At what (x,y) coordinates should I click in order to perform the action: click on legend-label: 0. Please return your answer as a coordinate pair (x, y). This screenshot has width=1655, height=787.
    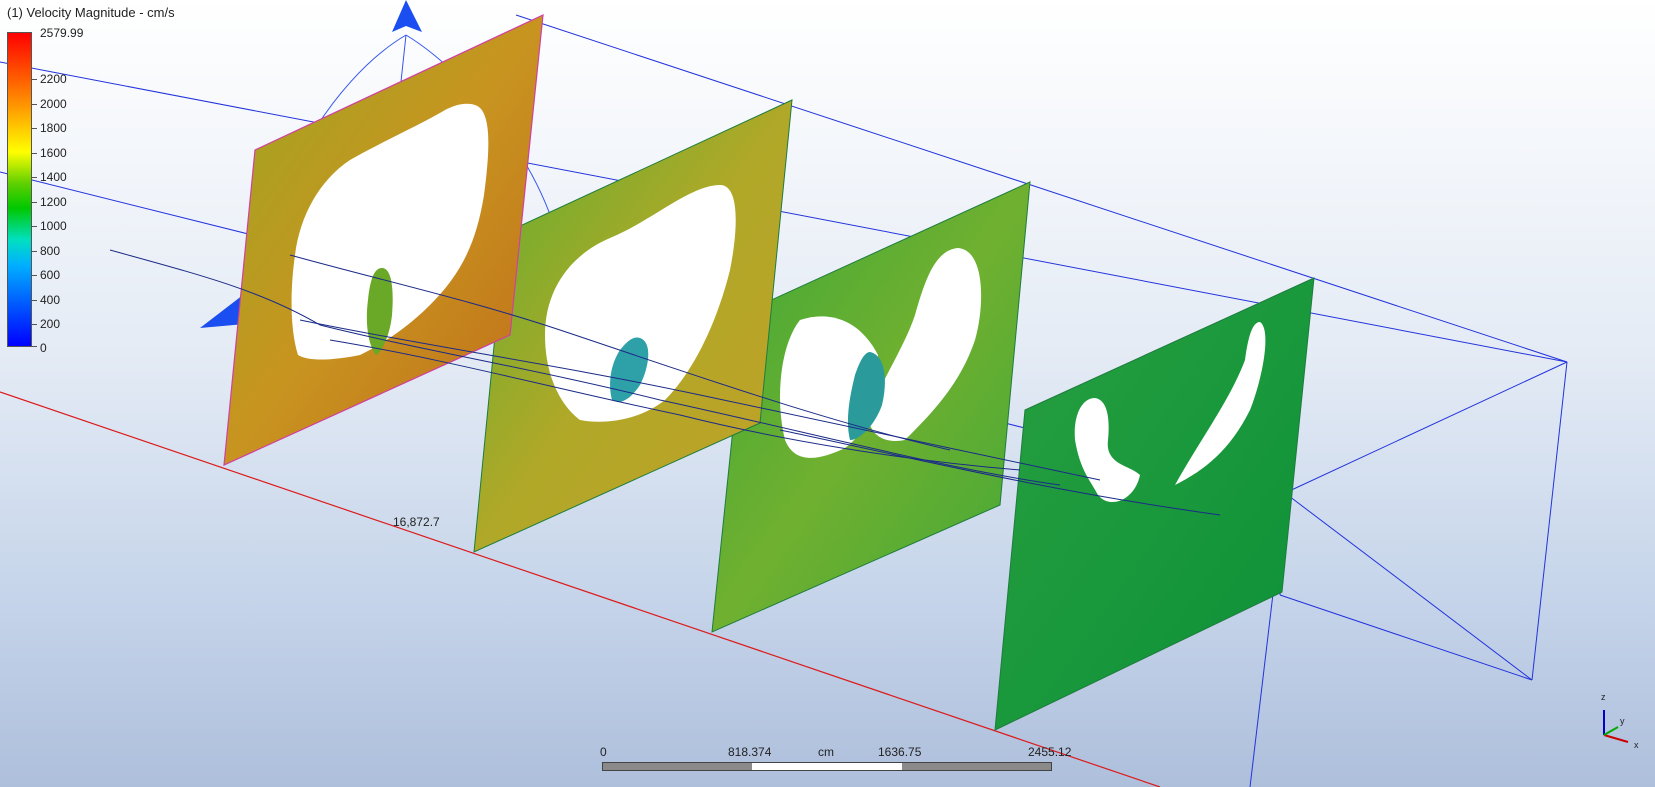
    Looking at the image, I should click on (43, 348).